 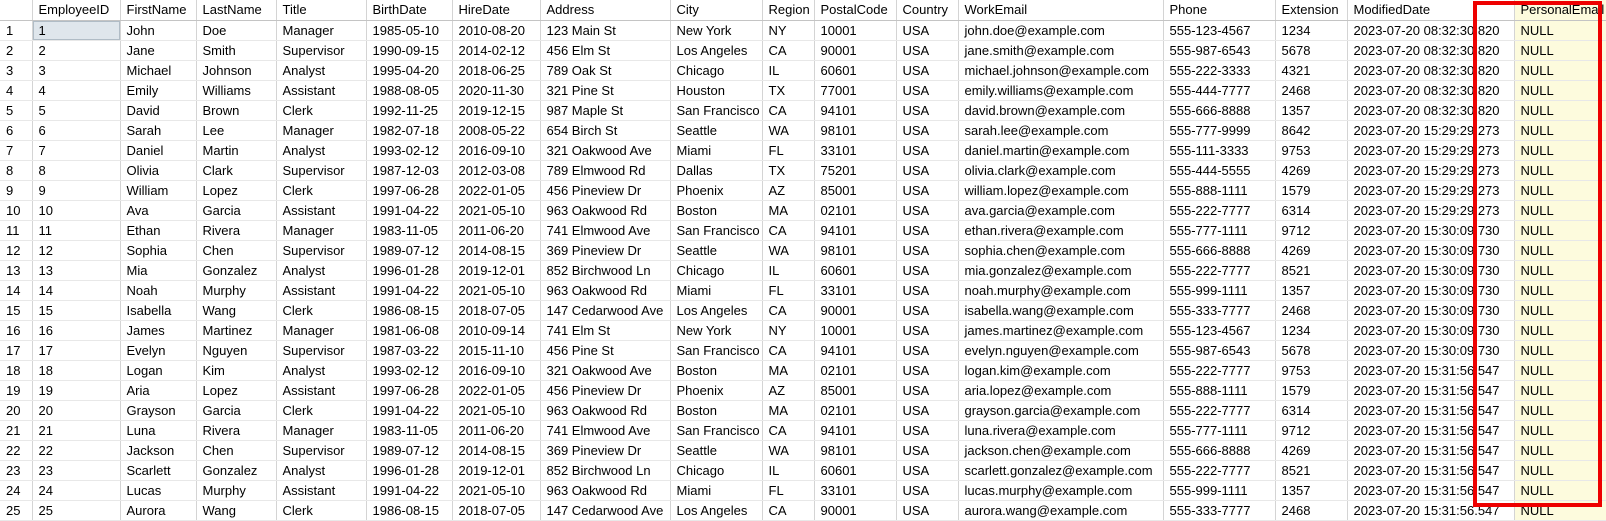 What do you see at coordinates (788, 130) in the screenshot?
I see `cell-region: WA` at bounding box center [788, 130].